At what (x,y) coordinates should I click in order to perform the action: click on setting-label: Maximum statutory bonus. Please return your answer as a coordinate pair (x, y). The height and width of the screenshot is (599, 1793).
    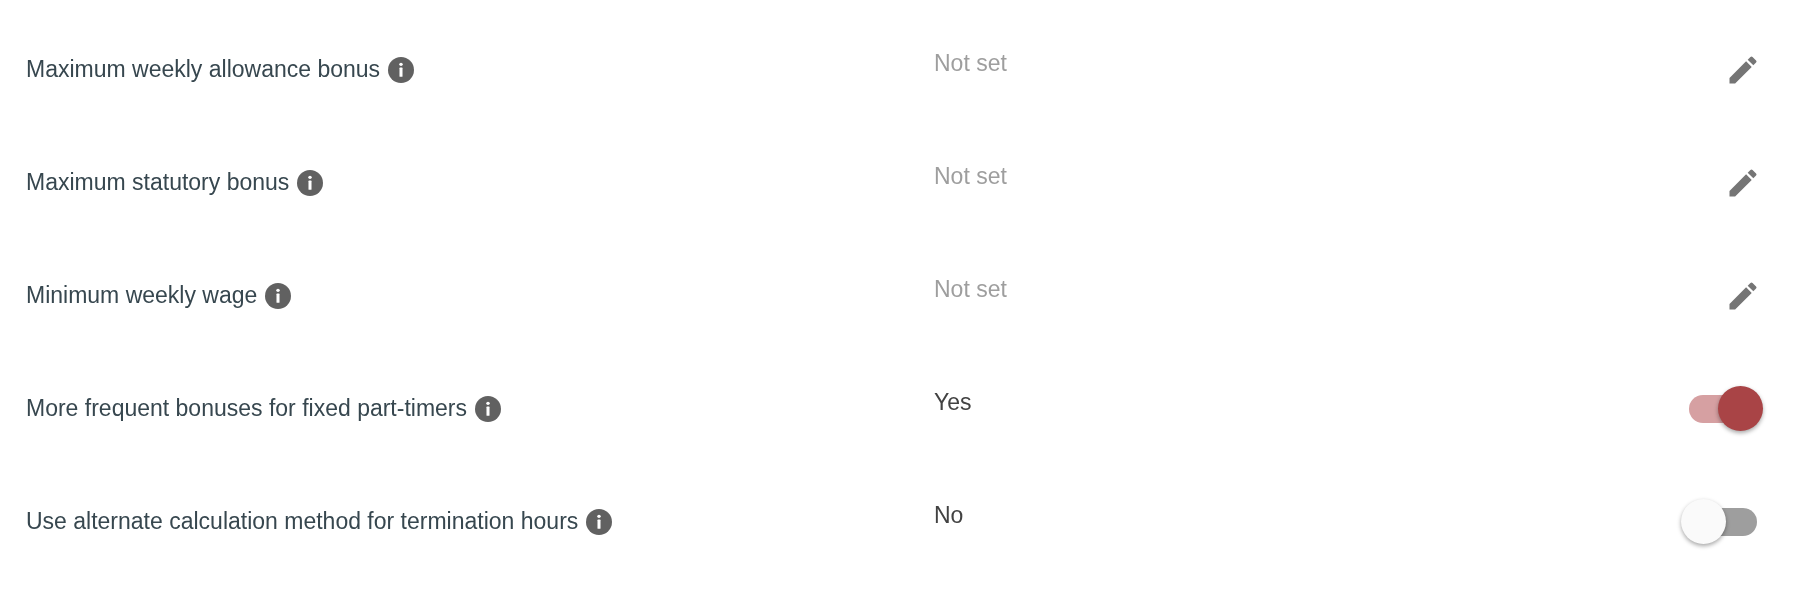
    Looking at the image, I should click on (158, 183).